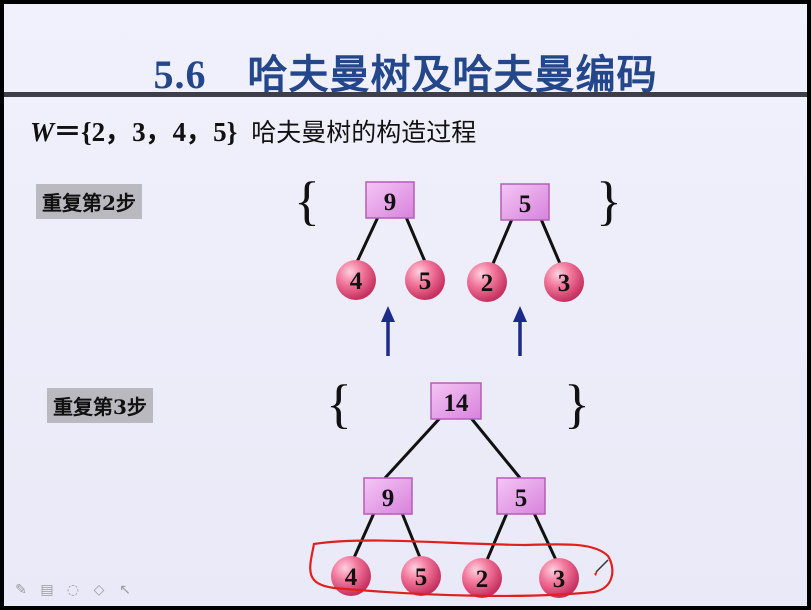  What do you see at coordinates (307, 201) in the screenshot?
I see `step2-open-brace: {` at bounding box center [307, 201].